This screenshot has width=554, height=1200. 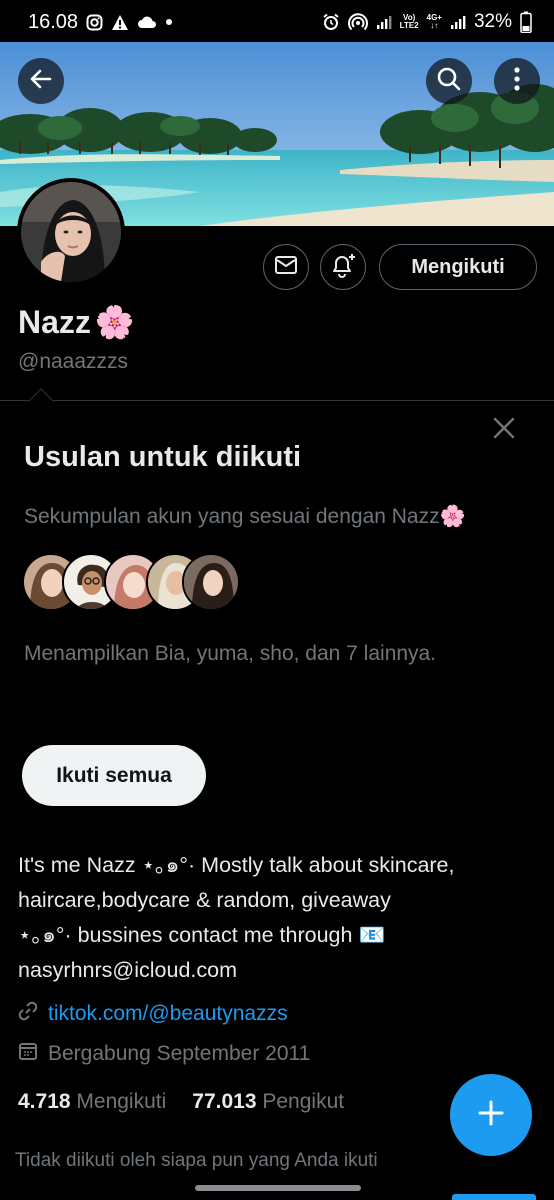 I want to click on bio-line: nasyrhnrs@icloud.com, so click(x=127, y=970).